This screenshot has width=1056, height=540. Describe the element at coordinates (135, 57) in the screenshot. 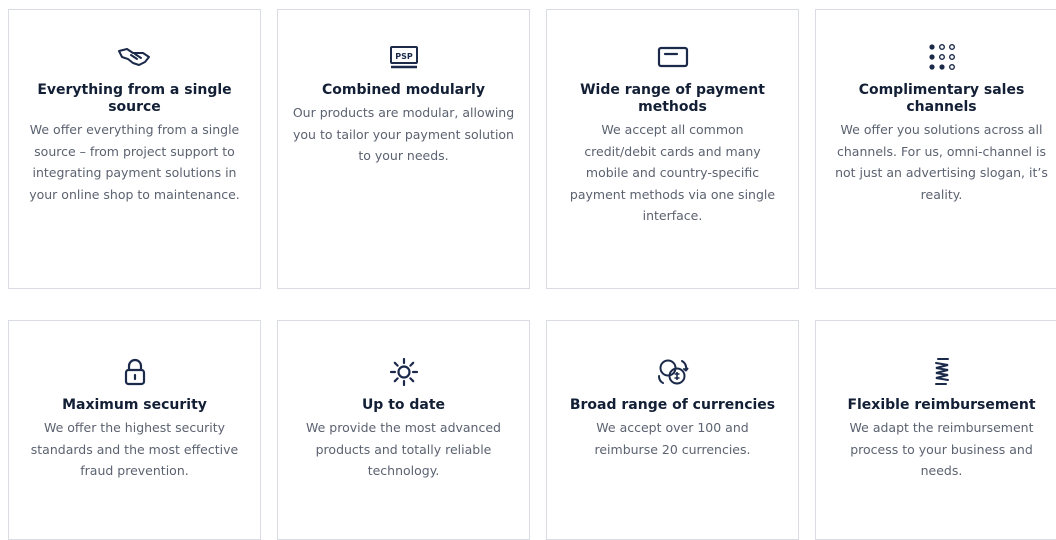

I see `handshake-icon` at that location.